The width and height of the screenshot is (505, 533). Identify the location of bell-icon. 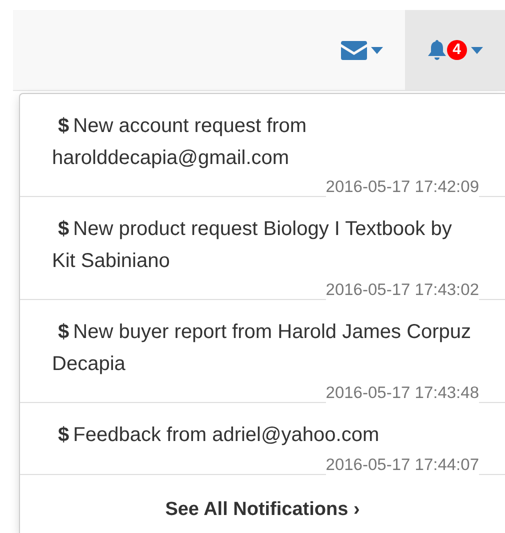
(436, 50).